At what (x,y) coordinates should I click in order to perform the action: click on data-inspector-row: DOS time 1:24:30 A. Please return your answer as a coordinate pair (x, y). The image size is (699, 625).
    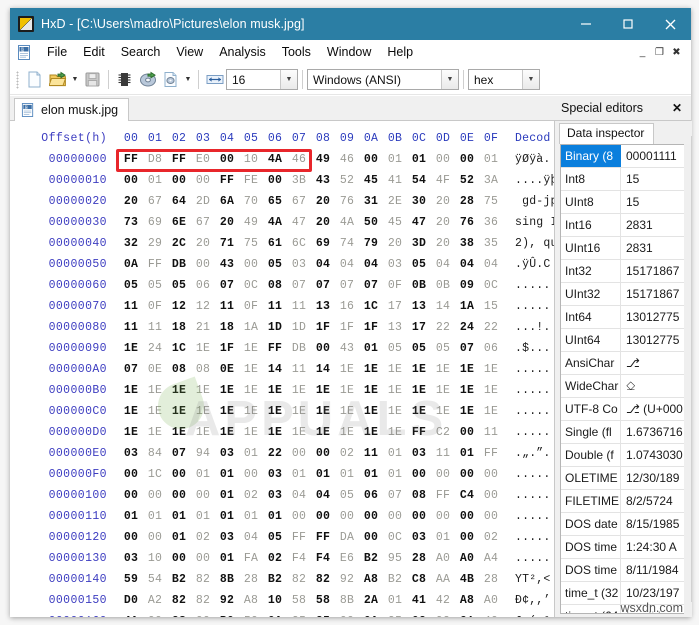
    Looking at the image, I should click on (622, 547).